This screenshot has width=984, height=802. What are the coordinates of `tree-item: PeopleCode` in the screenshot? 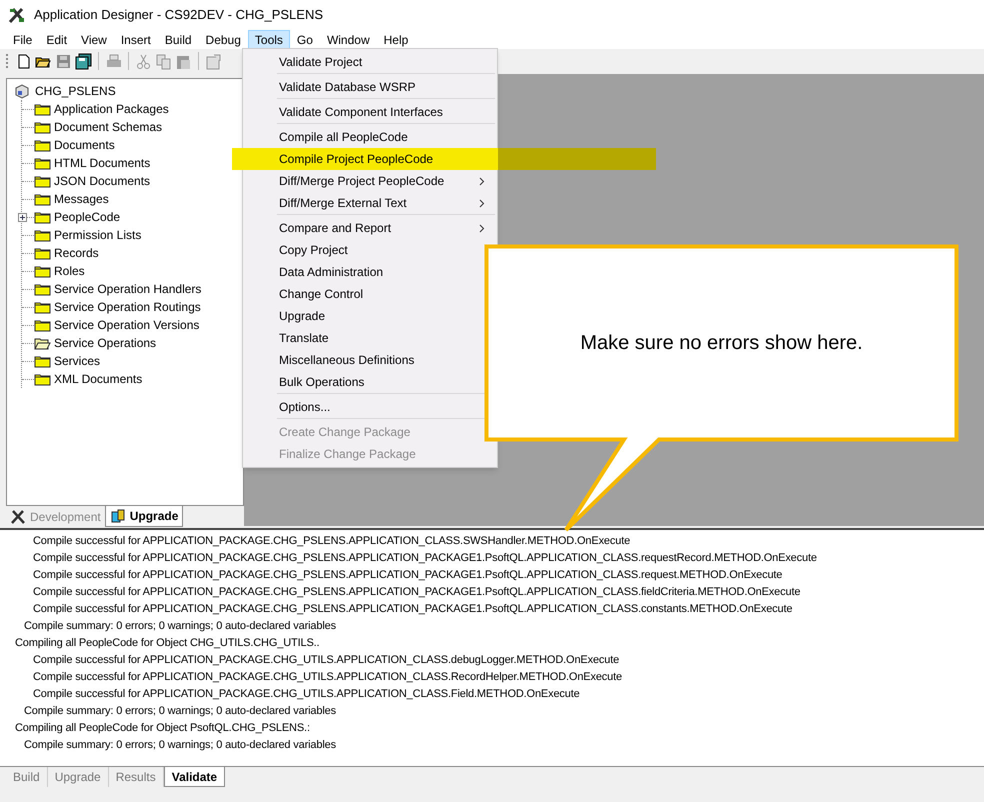 It's located at (87, 217).